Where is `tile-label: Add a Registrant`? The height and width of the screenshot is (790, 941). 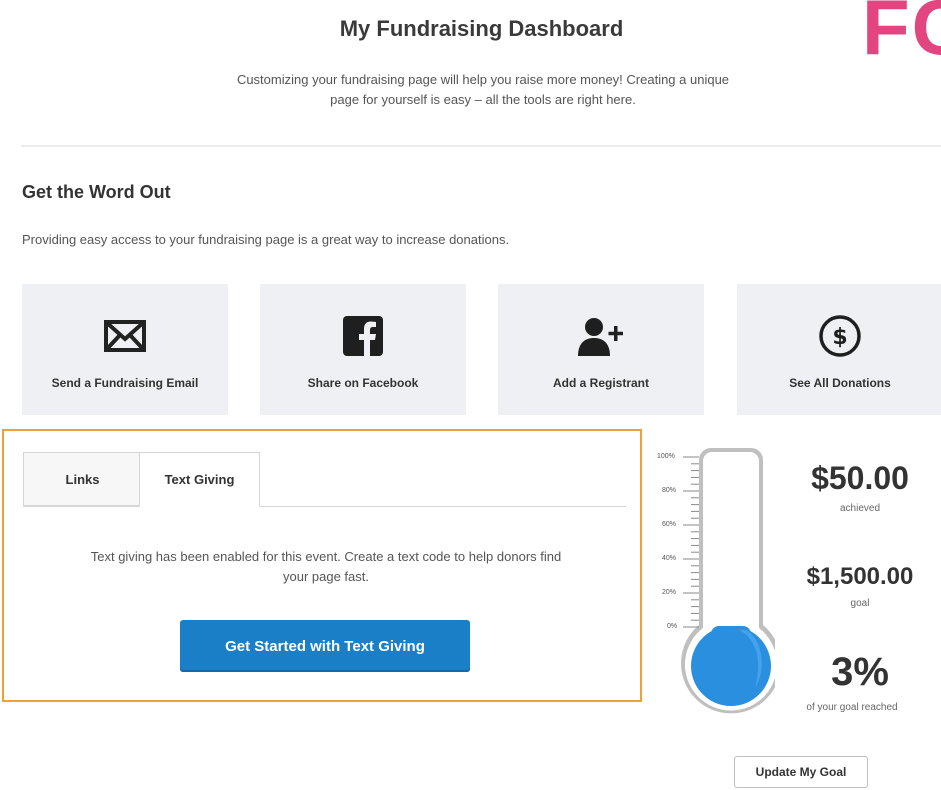
tile-label: Add a Registrant is located at coordinates (600, 383).